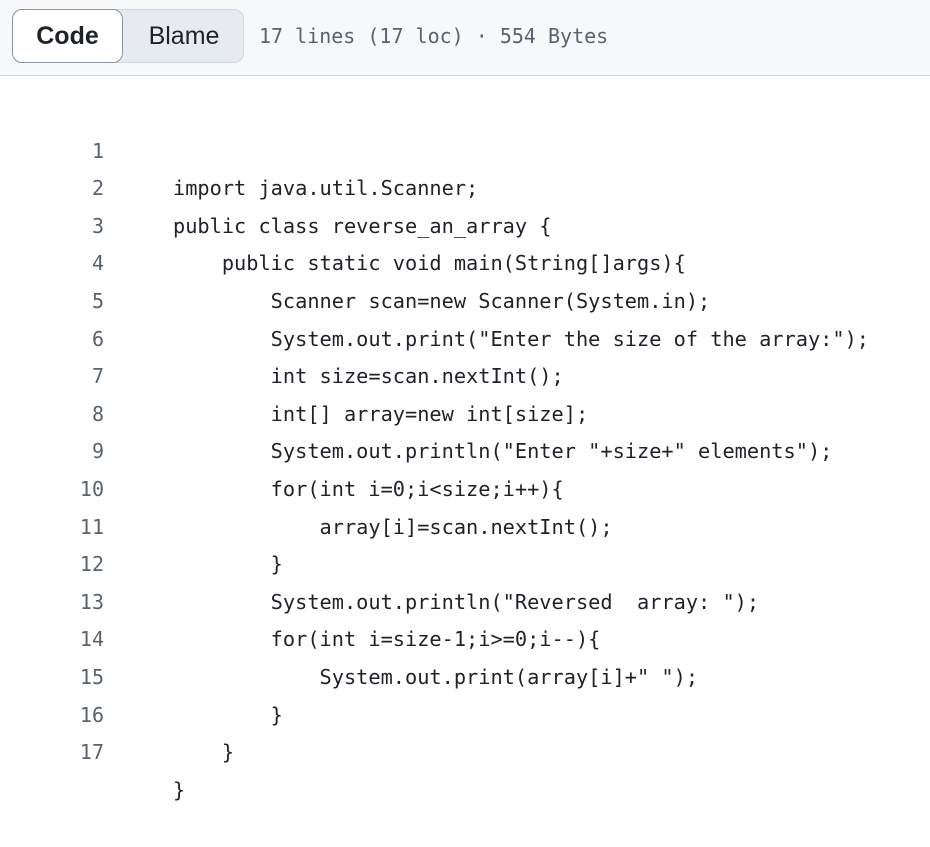 Image resolution: width=930 pixels, height=847 pixels. Describe the element at coordinates (465, 260) in the screenshot. I see `code-line: 4 Scanner scan=new Scanner(System.in);` at that location.